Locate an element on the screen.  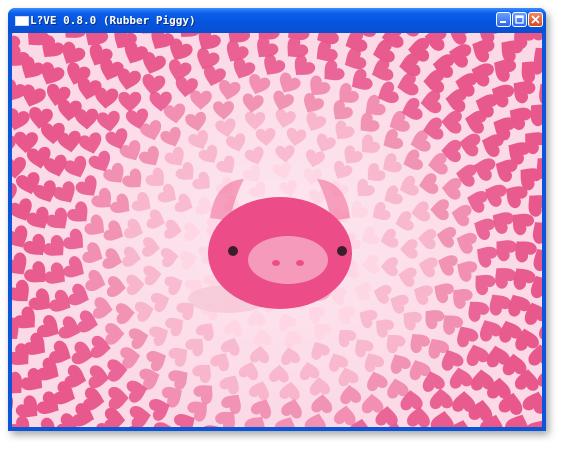
maximize-button is located at coordinates (519, 19).